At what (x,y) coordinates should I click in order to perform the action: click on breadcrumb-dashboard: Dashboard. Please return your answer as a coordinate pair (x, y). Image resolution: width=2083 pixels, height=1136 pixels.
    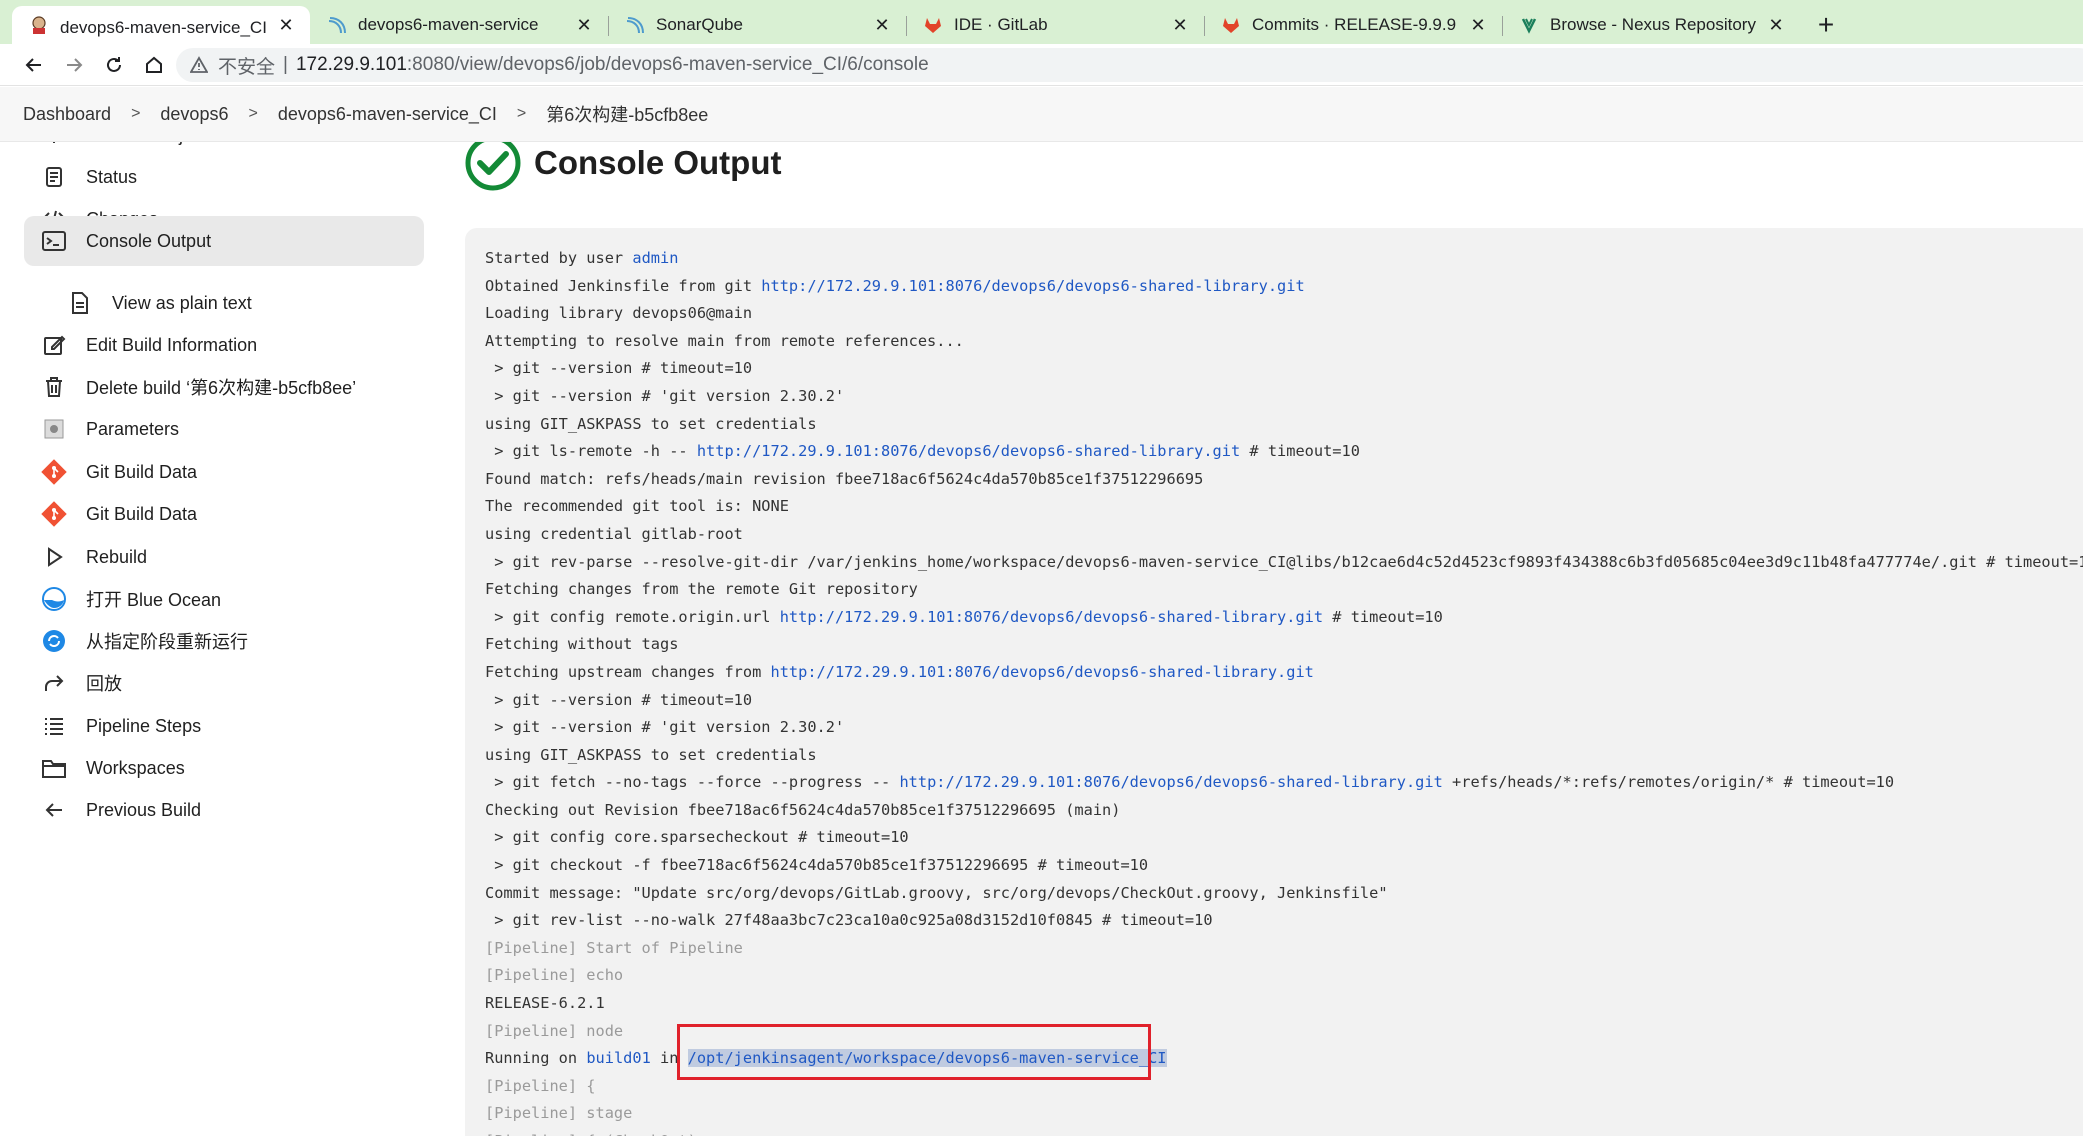
    Looking at the image, I should click on (67, 114).